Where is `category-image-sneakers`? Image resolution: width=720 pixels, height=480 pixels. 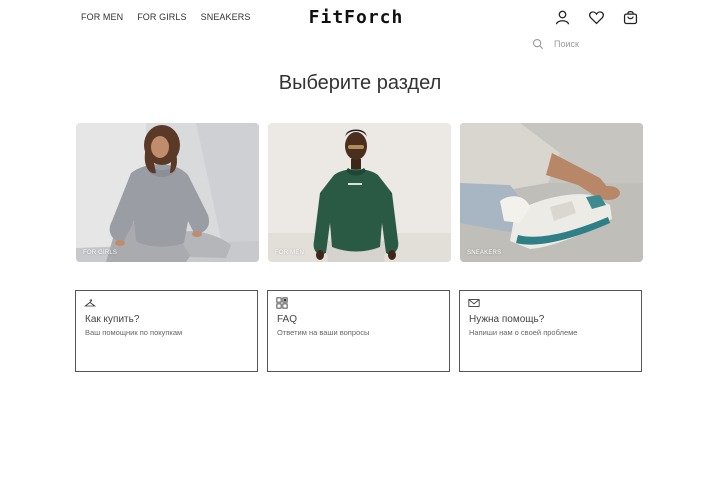
category-image-sneakers is located at coordinates (551, 192).